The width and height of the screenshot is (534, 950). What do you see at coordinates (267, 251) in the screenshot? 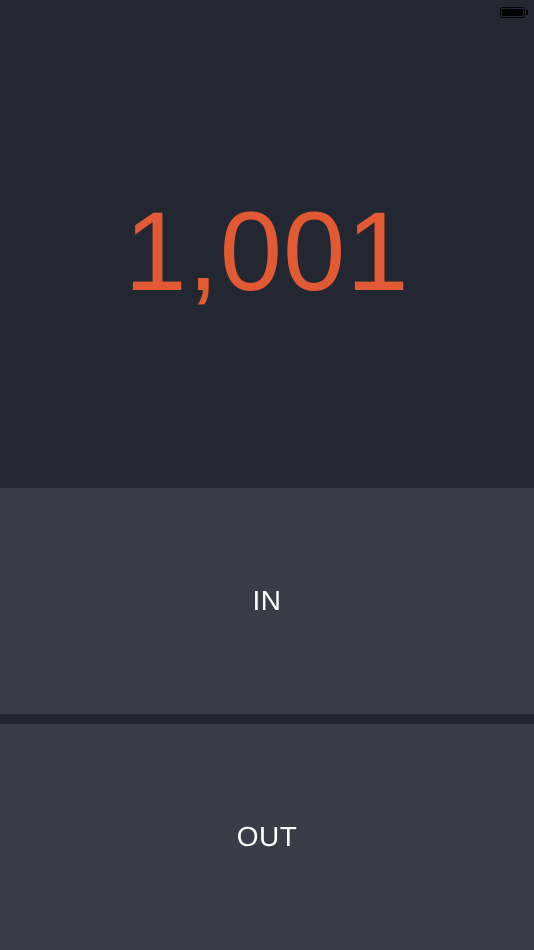
I see `counter-value: 1,001` at bounding box center [267, 251].